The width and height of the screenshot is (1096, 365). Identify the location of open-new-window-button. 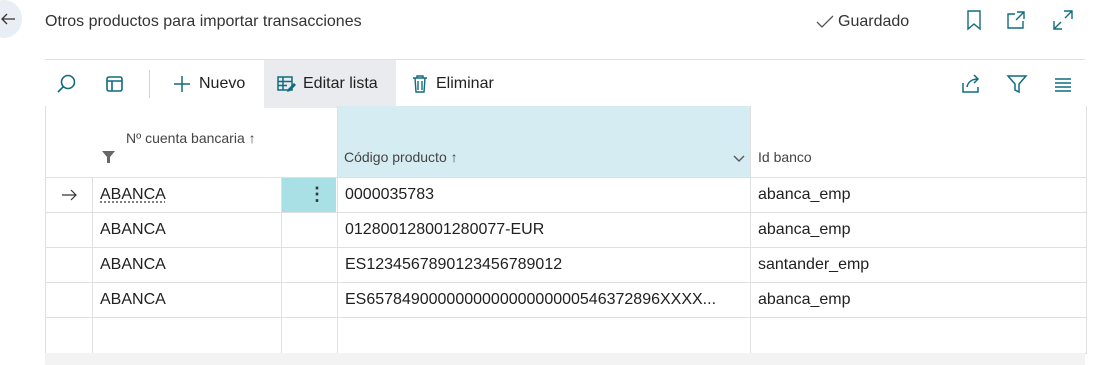
(1016, 20).